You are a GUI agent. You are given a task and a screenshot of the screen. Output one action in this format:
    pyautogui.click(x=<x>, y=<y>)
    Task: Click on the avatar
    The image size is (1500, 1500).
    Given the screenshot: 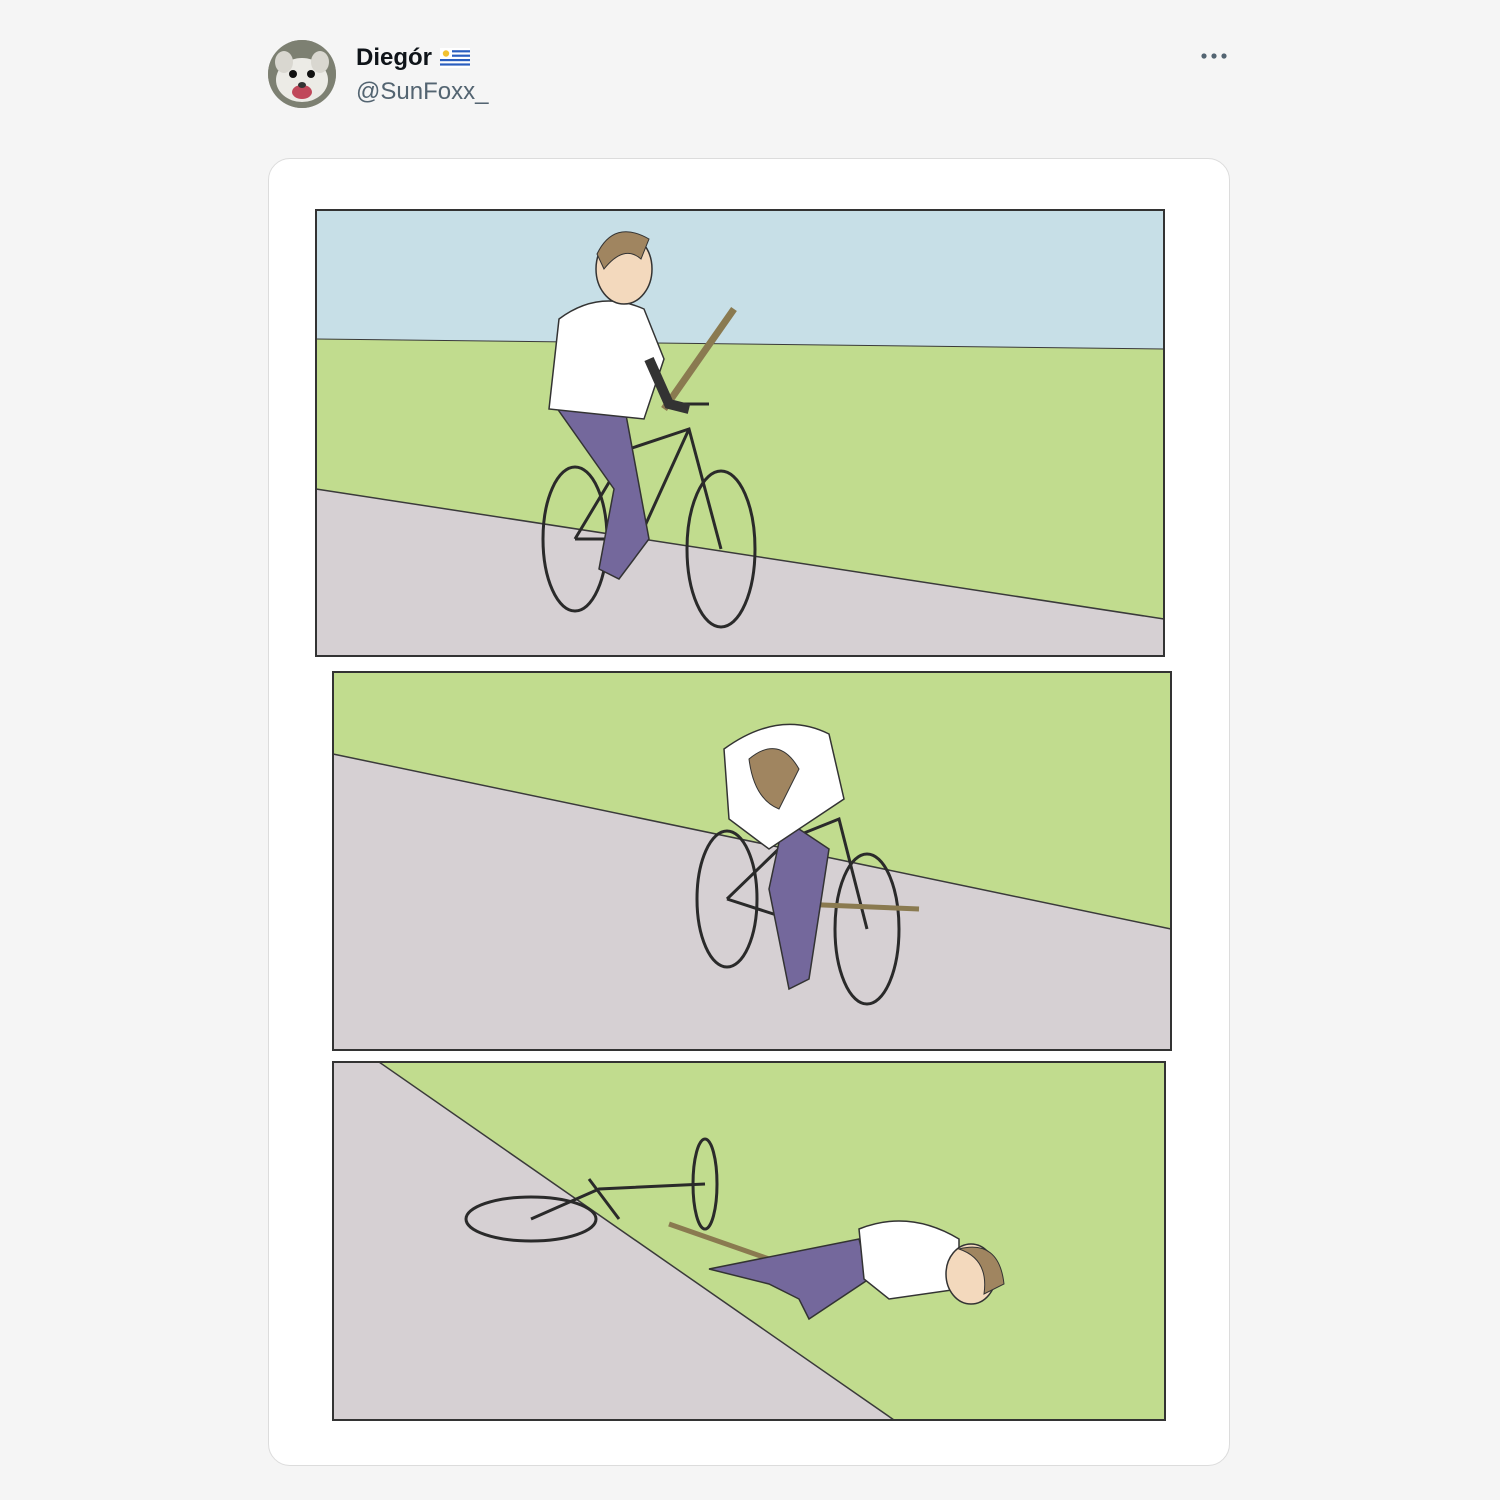 What is the action you would take?
    pyautogui.click(x=302, y=74)
    